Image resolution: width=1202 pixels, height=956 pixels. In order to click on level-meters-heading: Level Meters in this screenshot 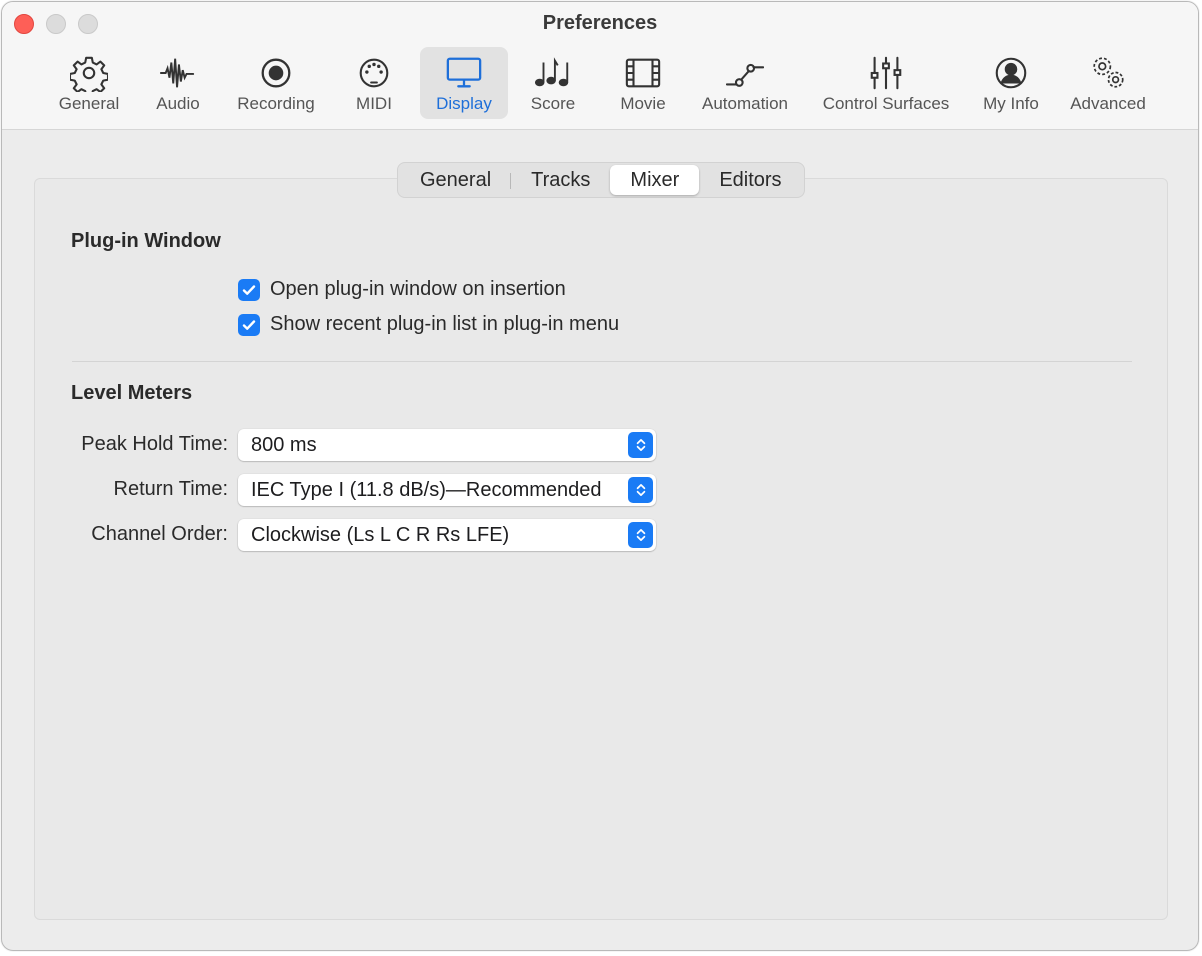, I will do `click(132, 393)`.